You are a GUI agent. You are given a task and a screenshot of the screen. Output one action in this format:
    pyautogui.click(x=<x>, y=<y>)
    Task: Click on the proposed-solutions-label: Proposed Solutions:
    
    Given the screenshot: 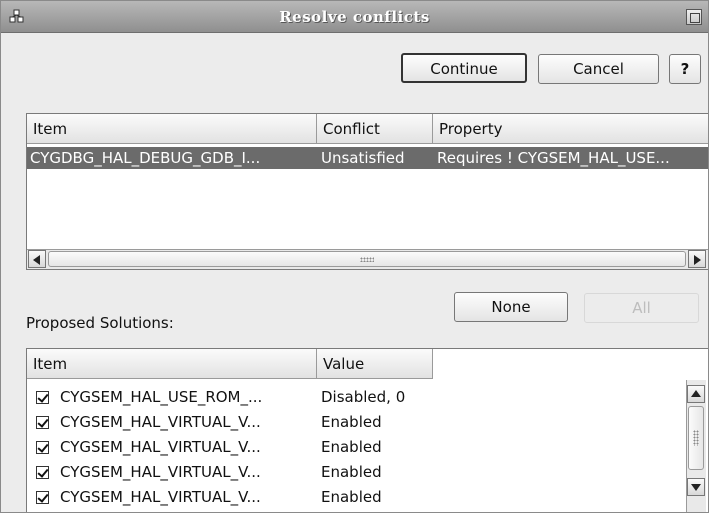 What is the action you would take?
    pyautogui.click(x=100, y=323)
    